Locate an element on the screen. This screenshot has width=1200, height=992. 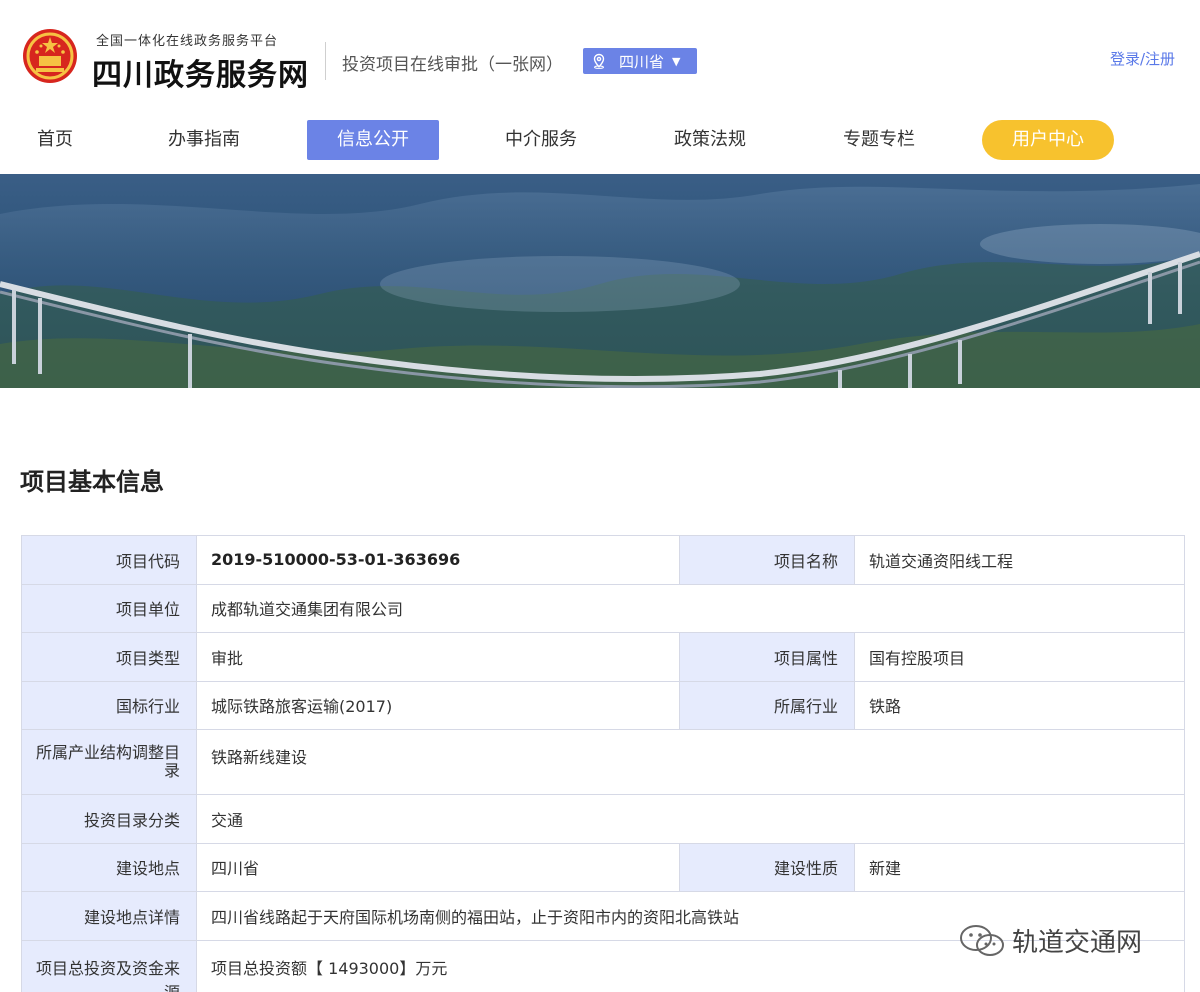
location-label: 建设地点 is located at coordinates (109, 867).